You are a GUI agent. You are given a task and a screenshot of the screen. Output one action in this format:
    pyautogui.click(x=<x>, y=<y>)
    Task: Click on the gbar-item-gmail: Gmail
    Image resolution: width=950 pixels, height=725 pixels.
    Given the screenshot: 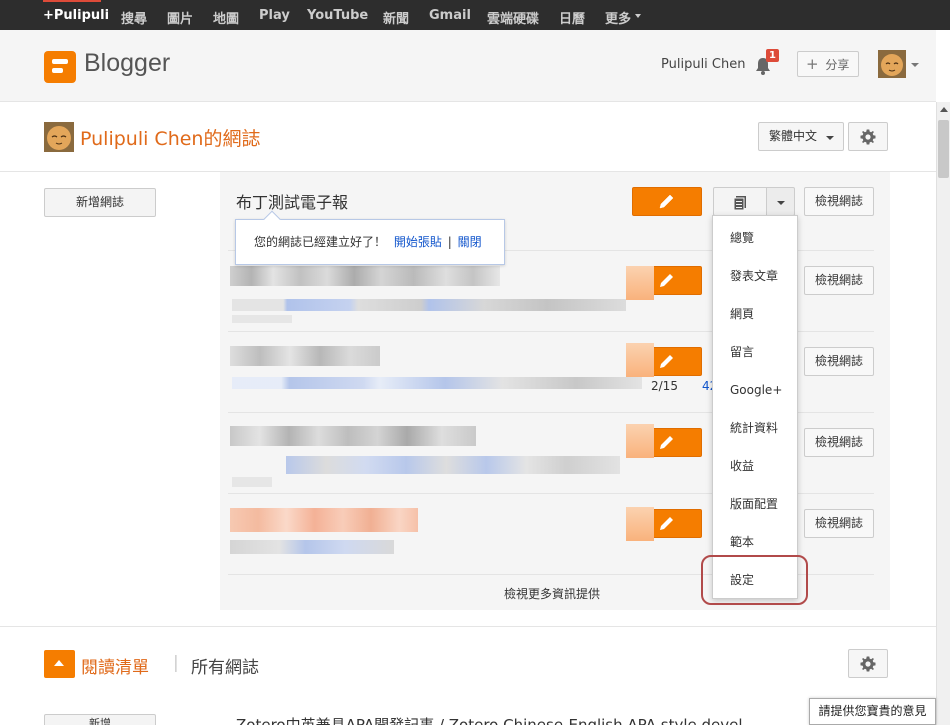 What is the action you would take?
    pyautogui.click(x=450, y=15)
    